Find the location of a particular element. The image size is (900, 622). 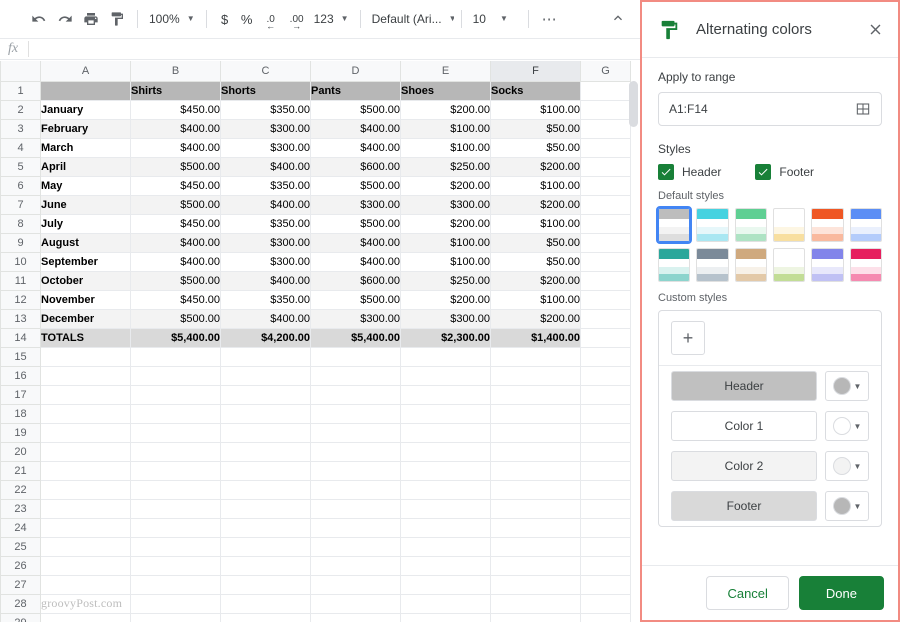

row-header-18: 18 is located at coordinates (20, 413).